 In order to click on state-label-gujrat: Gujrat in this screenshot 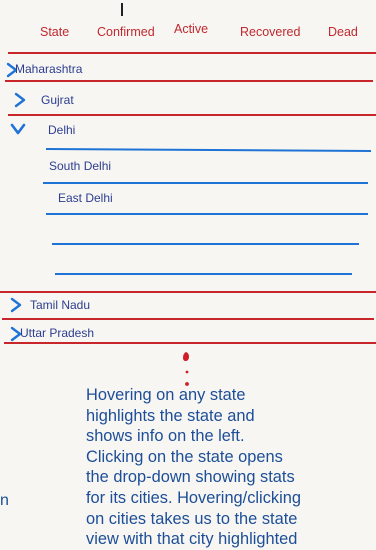, I will do `click(57, 100)`.